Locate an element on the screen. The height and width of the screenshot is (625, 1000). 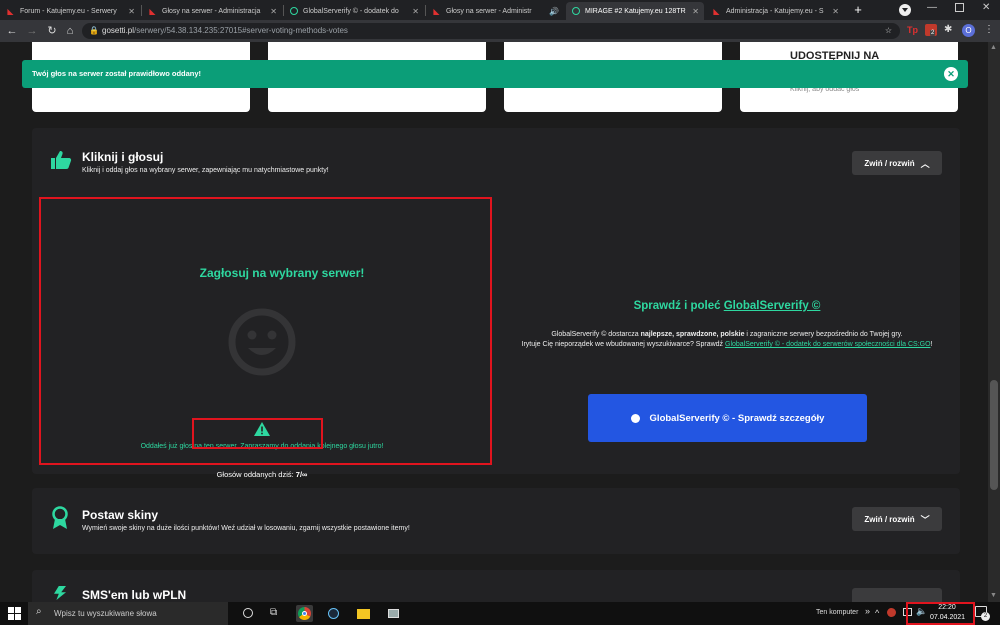
chevron-up-icon: ︿ is located at coordinates (925, 163).